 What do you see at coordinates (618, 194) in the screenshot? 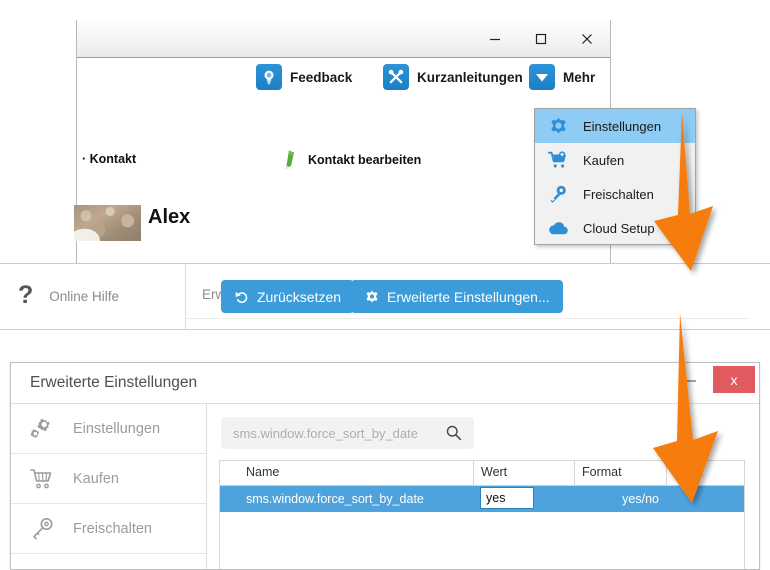
I see `menu-item-freischalten-label: Freischalten` at bounding box center [618, 194].